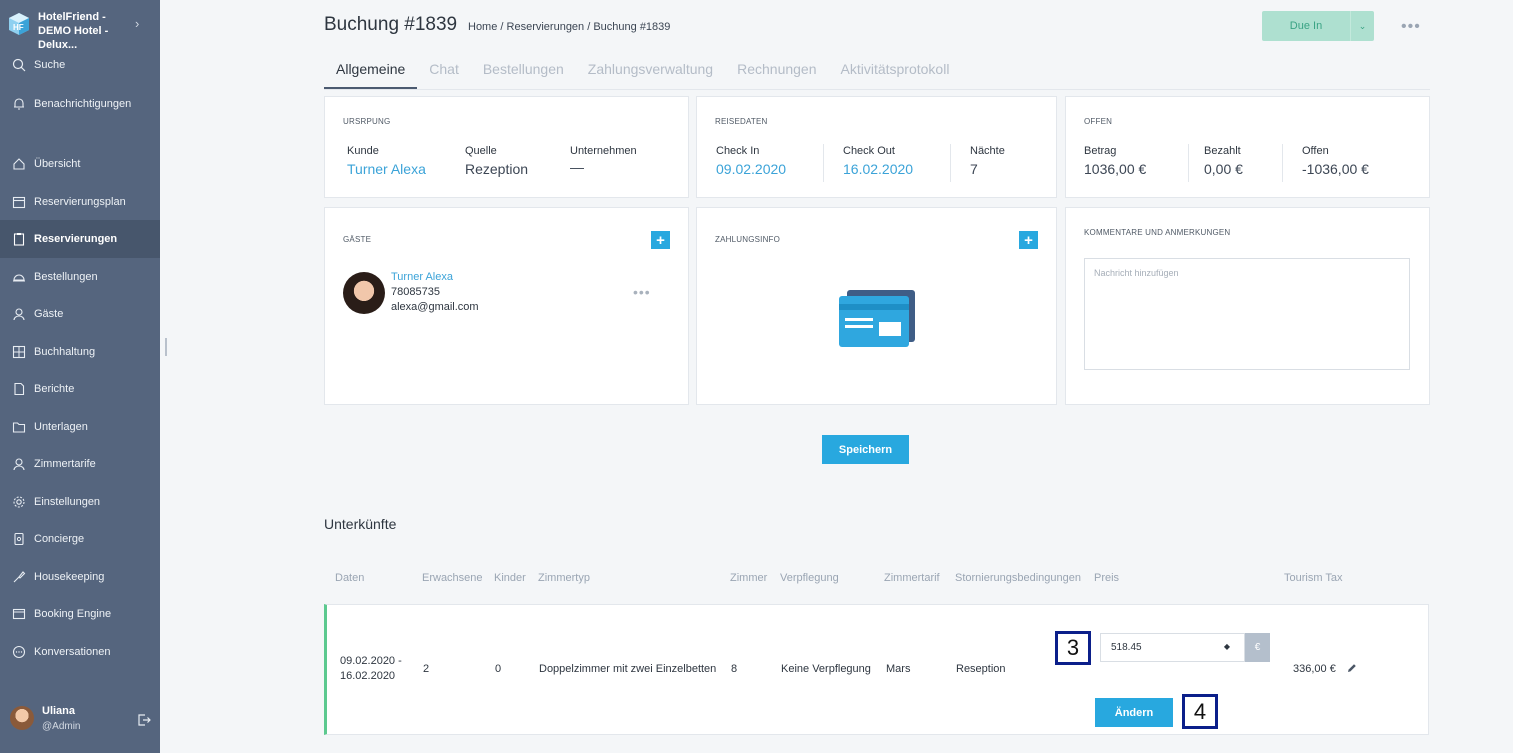  I want to click on column-header-adults: Erwachsene, so click(452, 578).